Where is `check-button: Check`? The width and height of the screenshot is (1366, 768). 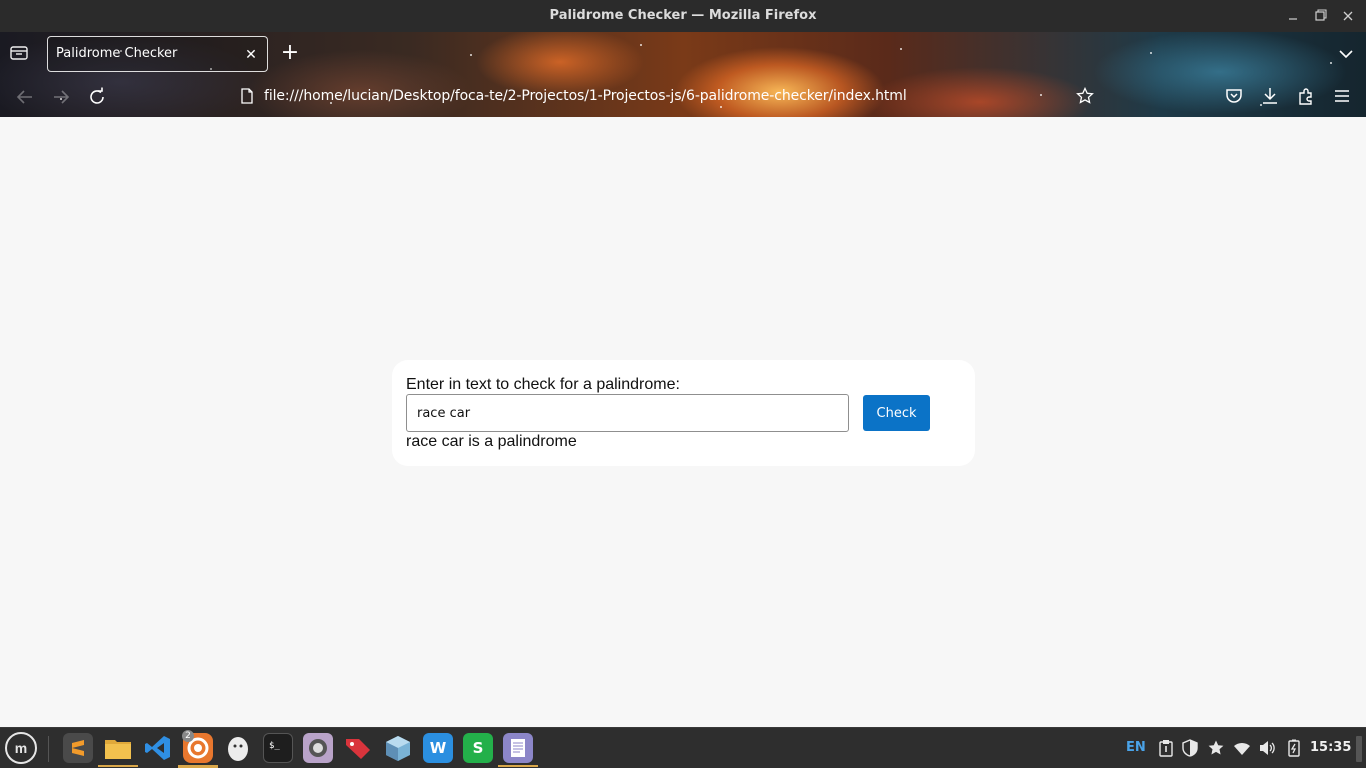 check-button: Check is located at coordinates (896, 413).